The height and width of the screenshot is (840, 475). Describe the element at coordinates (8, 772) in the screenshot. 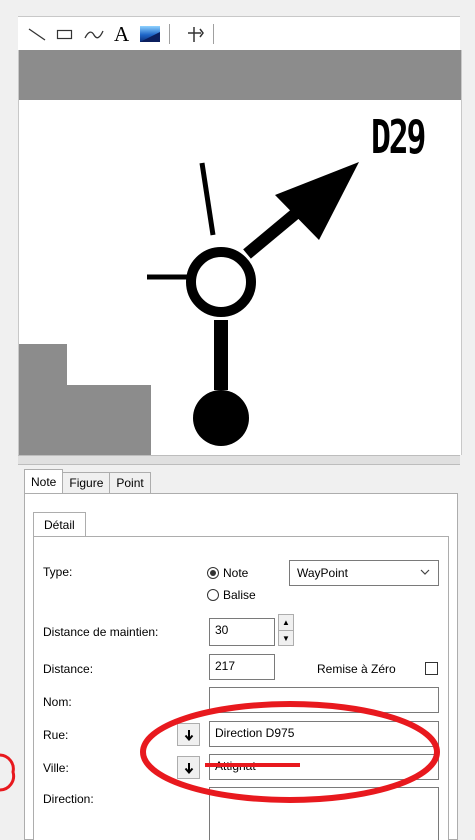

I see `red-circle-fragment` at that location.